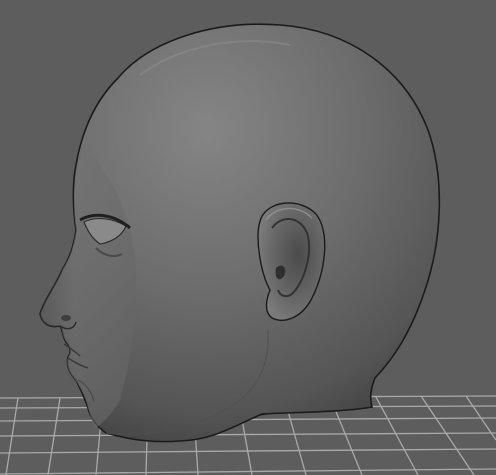  I want to click on nostril, so click(66, 318).